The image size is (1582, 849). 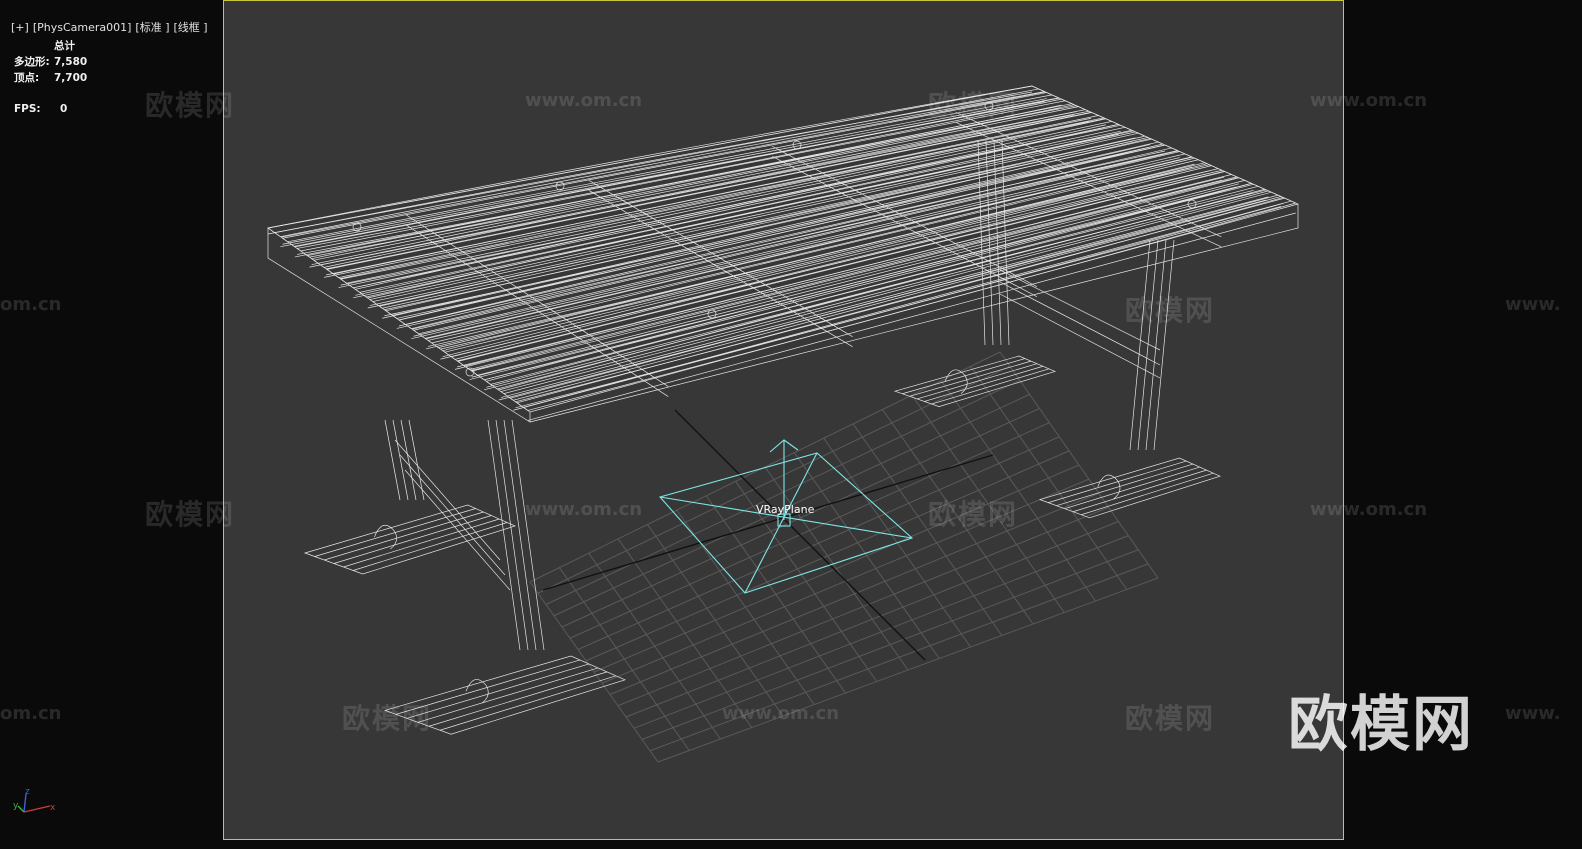 I want to click on viewport-shading-standard-menu: [标准 ], so click(x=152, y=27).